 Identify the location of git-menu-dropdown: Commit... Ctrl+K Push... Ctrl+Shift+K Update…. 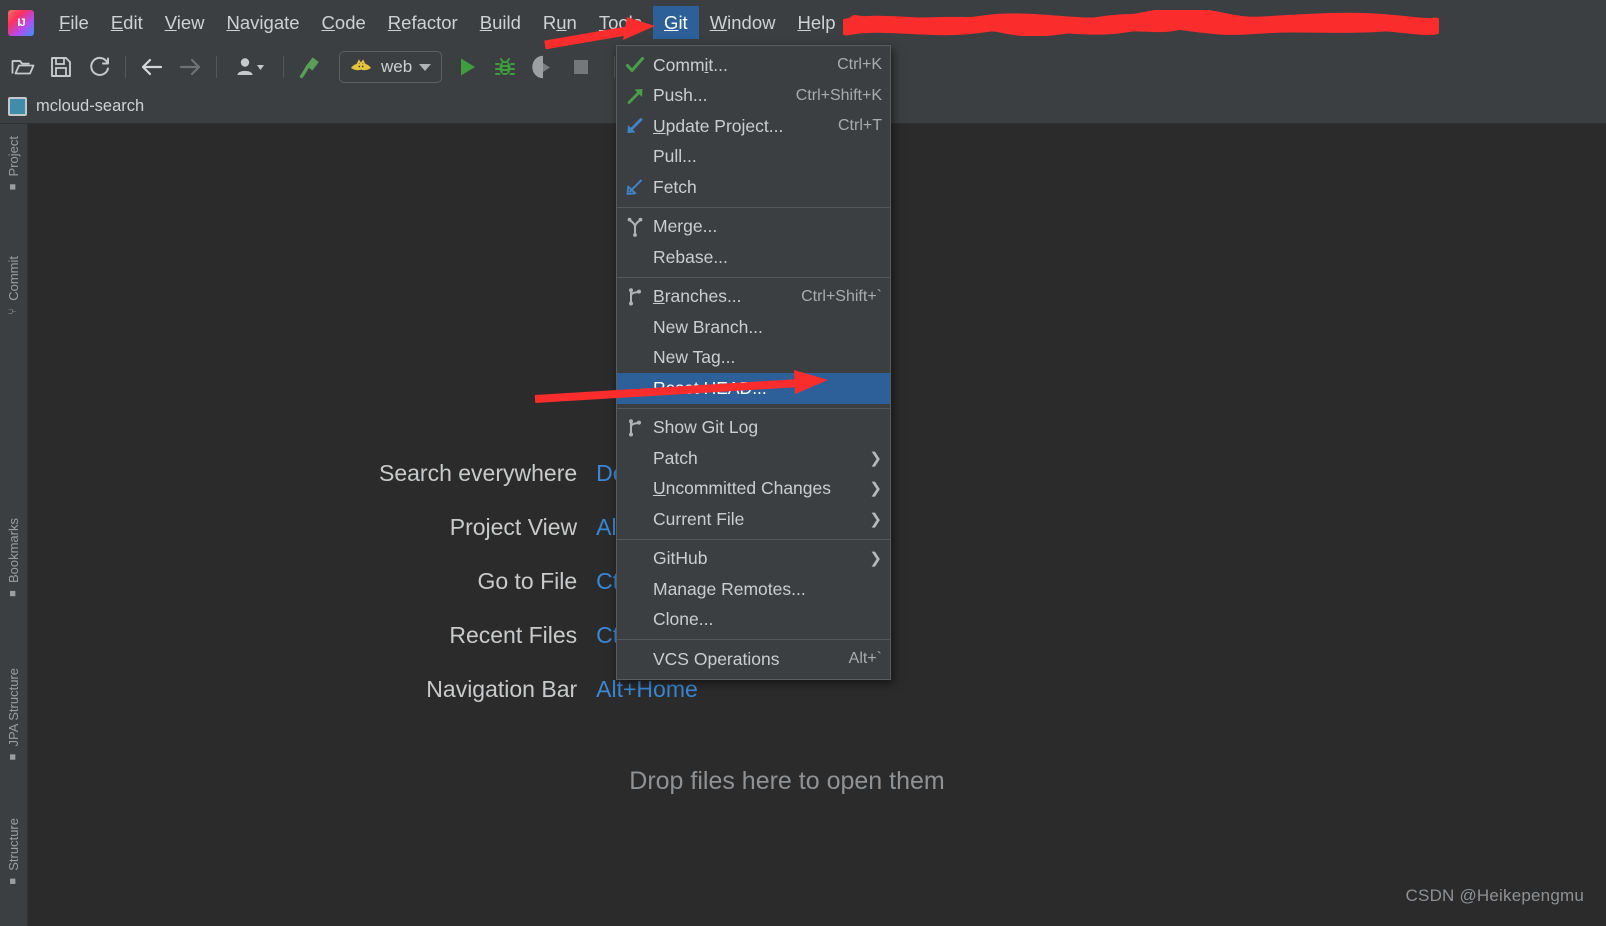
(753, 362).